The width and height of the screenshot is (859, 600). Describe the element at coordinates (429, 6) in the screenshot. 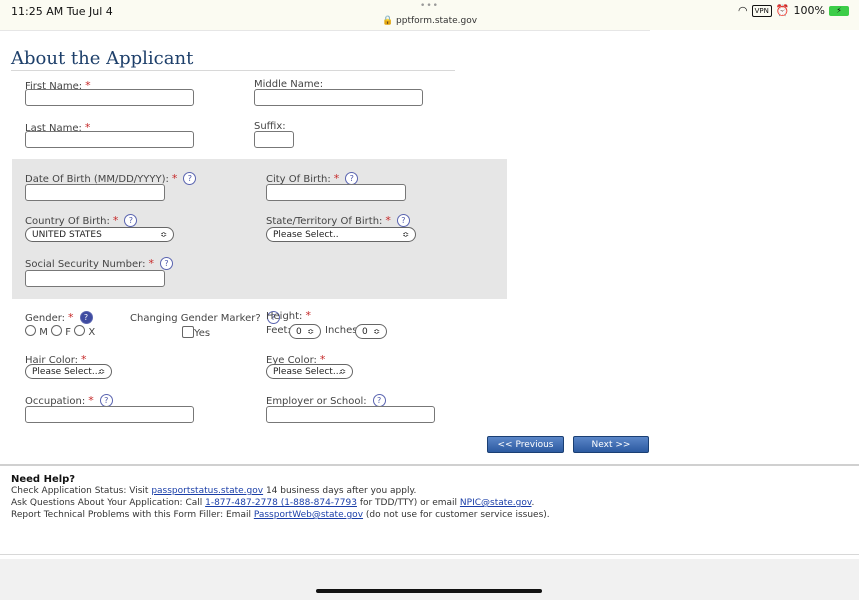

I see `tab-dots-icon: •••` at that location.